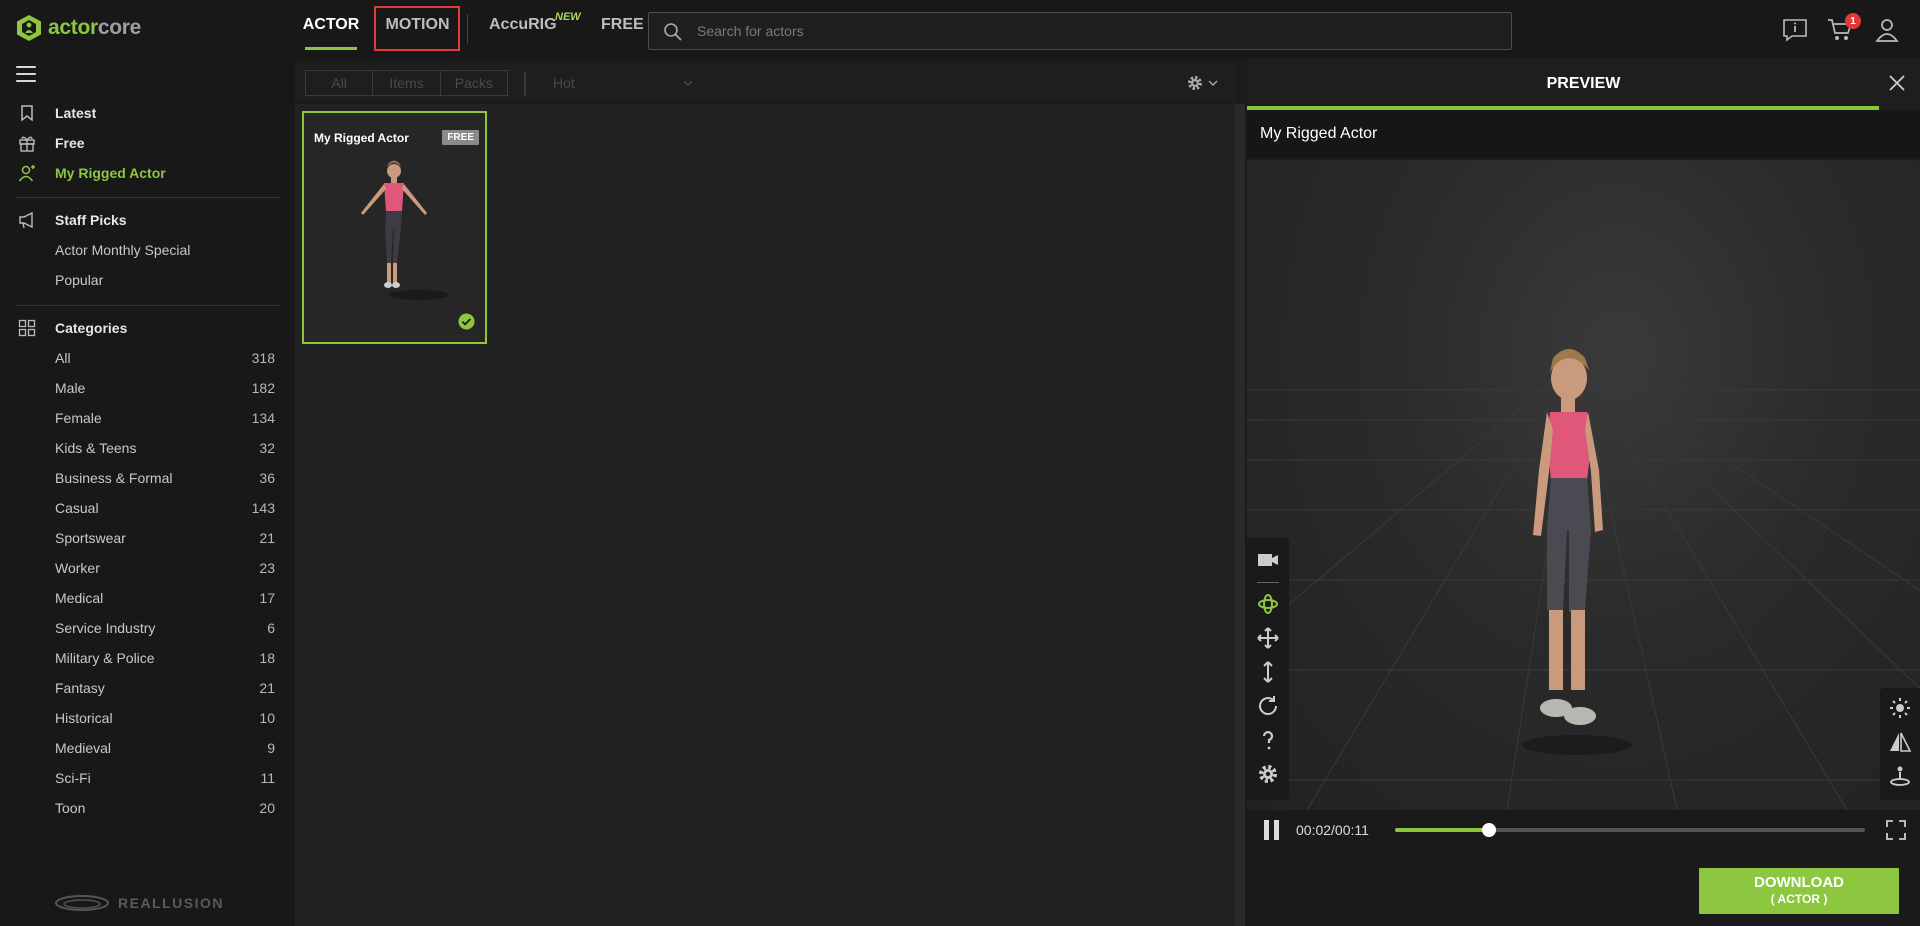 Image resolution: width=1920 pixels, height=926 pixels. Describe the element at coordinates (1332, 830) in the screenshot. I see `playback-time: 00:02/00:11` at that location.